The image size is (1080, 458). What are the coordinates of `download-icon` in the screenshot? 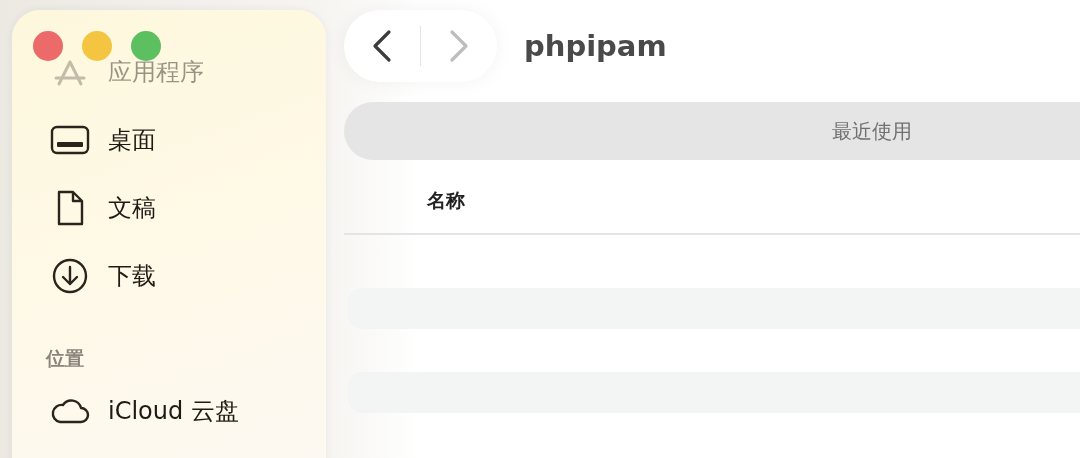 It's located at (70, 276).